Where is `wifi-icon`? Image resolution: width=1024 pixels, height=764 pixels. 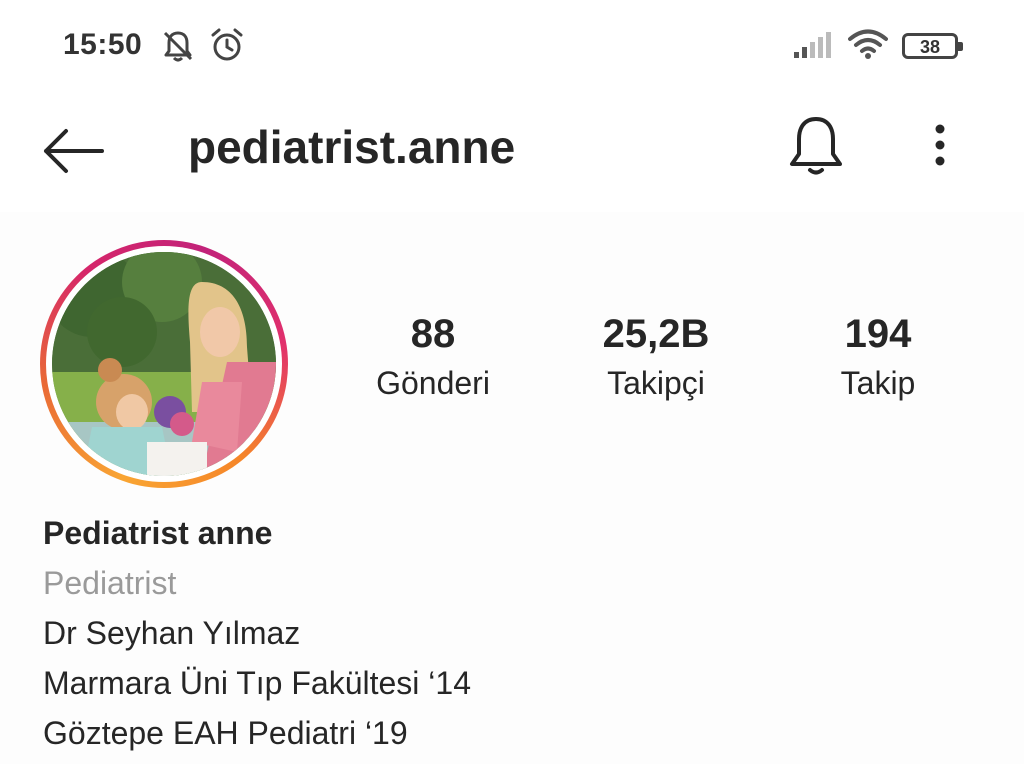 wifi-icon is located at coordinates (868, 44).